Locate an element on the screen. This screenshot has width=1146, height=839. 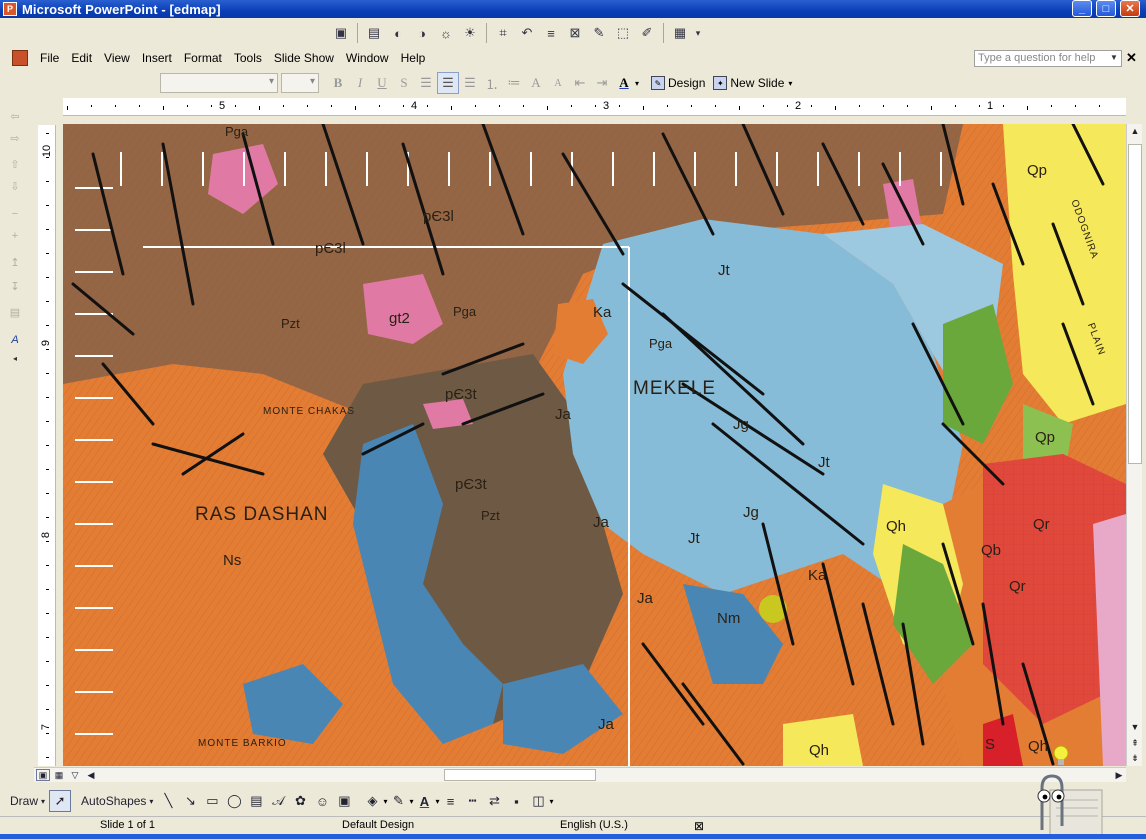
scroll-left-icon: ◀ is located at coordinates (91, 775).